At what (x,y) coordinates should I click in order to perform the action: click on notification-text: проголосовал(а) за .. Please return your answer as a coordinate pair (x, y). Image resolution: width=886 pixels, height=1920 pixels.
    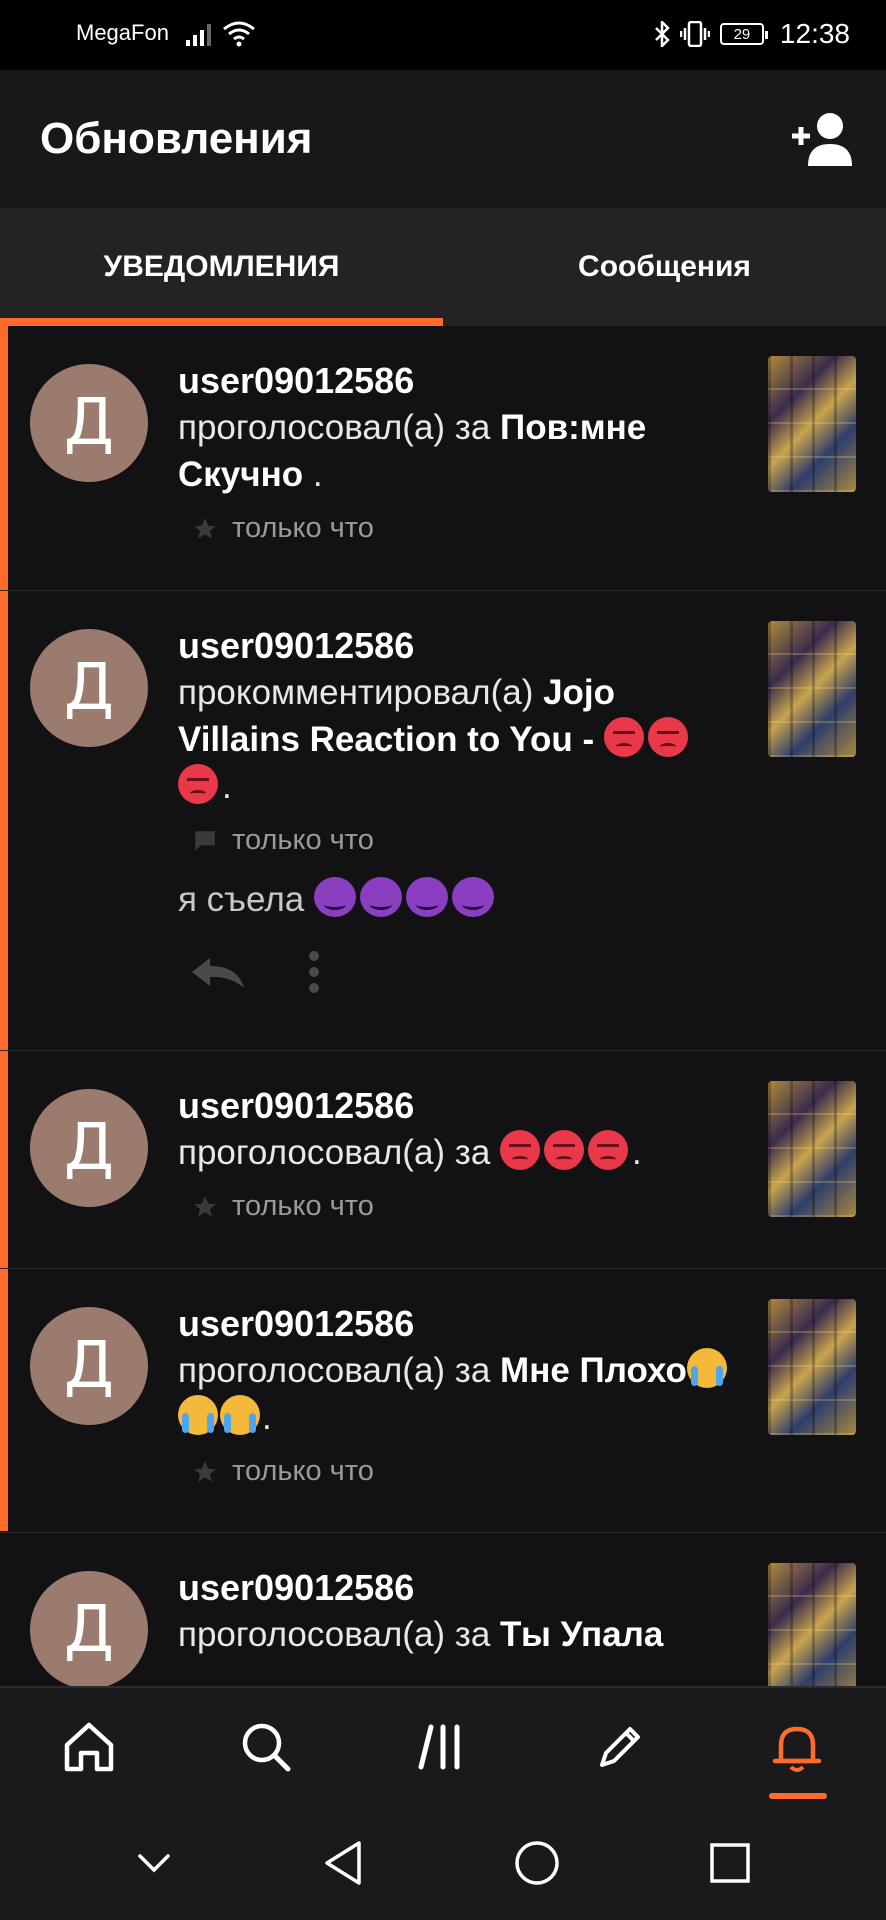
    Looking at the image, I should click on (458, 1152).